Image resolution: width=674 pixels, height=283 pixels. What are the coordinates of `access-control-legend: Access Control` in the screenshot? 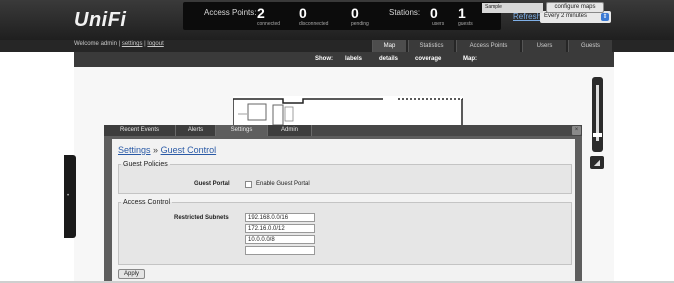 It's located at (147, 202).